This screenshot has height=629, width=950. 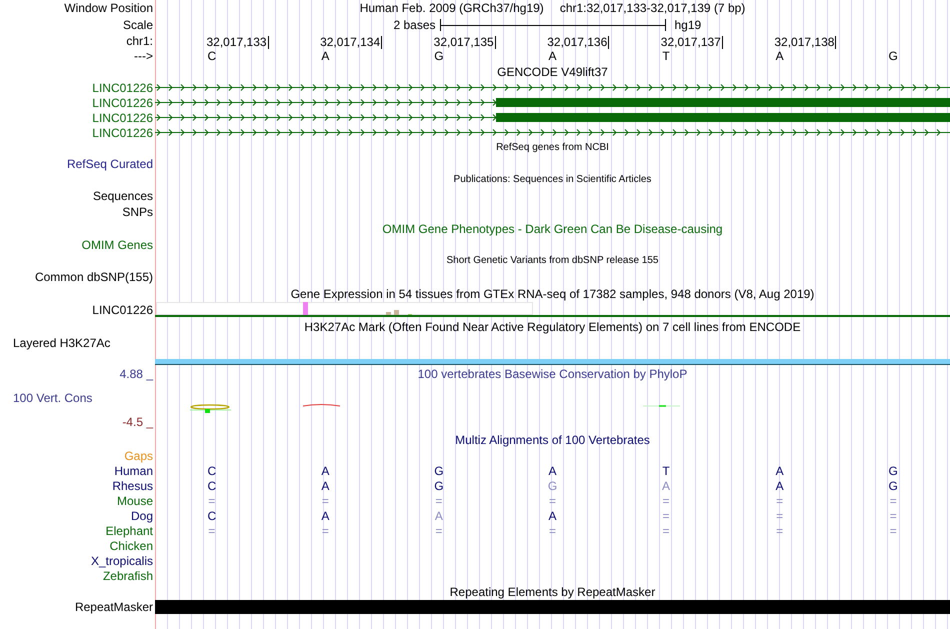 I want to click on coordinate-label: 32,017,135, so click(x=464, y=42).